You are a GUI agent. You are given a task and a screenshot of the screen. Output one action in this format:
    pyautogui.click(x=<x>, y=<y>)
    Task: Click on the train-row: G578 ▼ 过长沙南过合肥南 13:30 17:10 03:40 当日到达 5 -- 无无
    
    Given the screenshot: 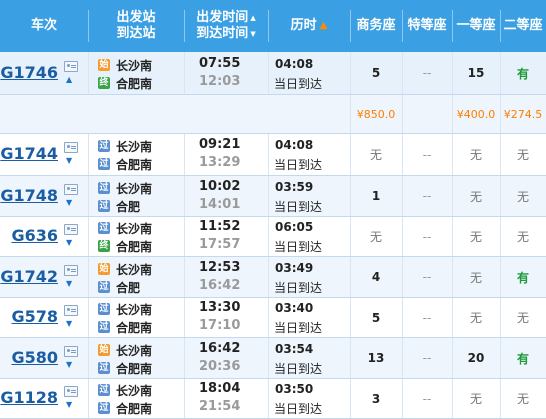 What is the action you would take?
    pyautogui.click(x=273, y=318)
    